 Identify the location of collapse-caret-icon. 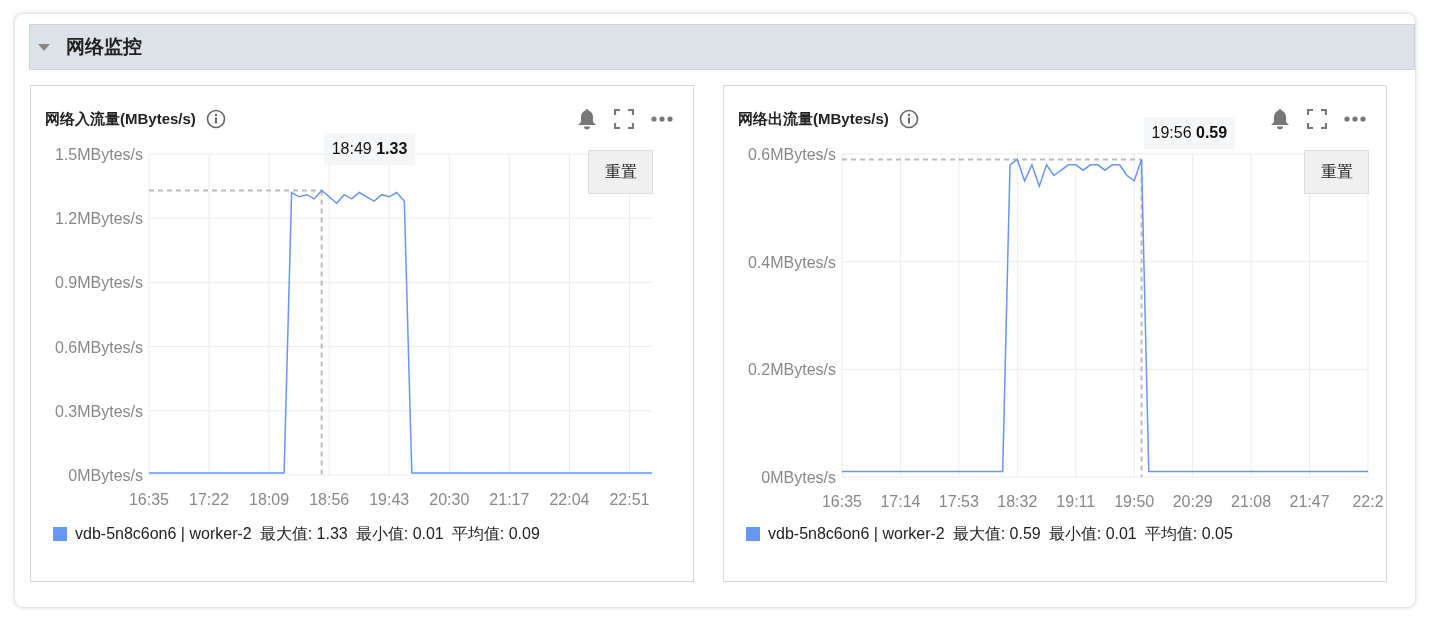
(44, 47).